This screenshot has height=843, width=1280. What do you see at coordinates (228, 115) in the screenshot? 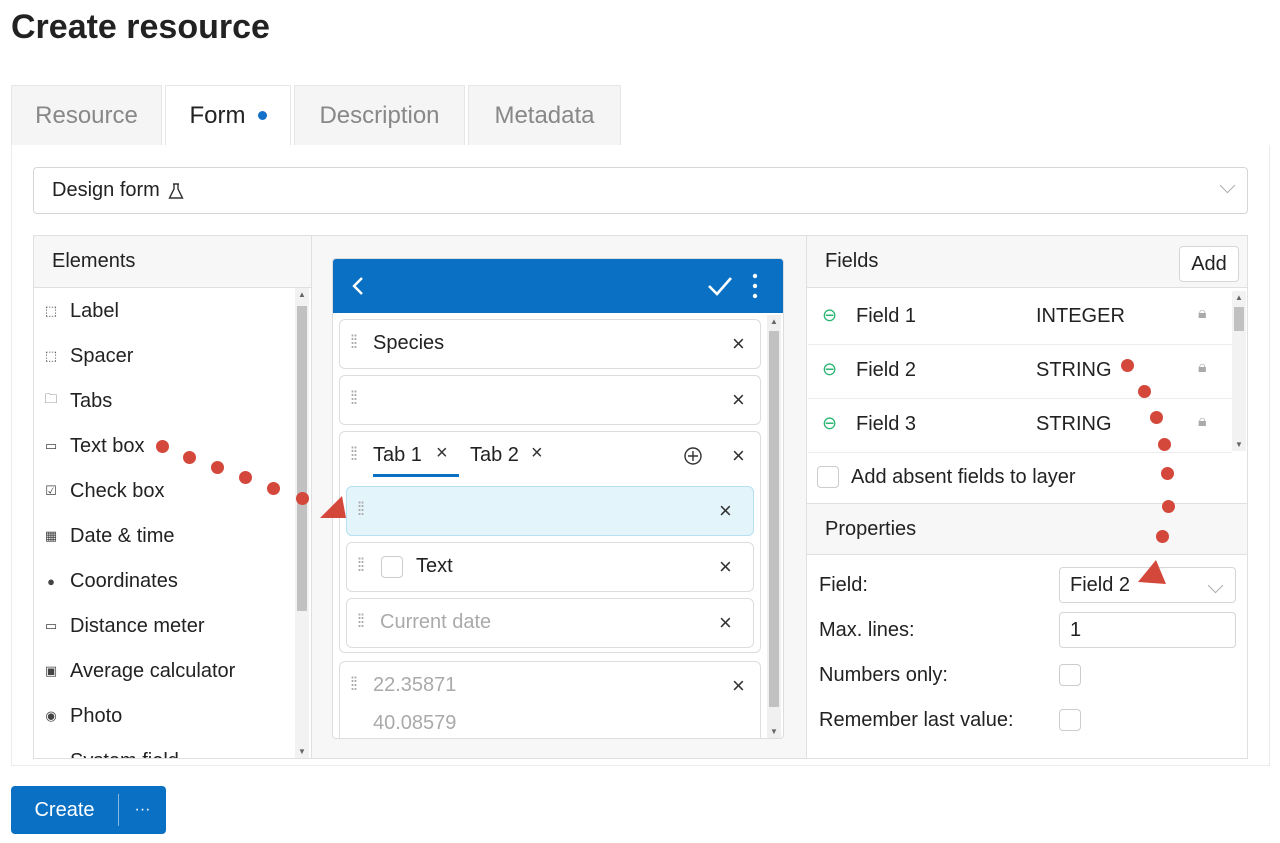
I see `tab-form: Form` at bounding box center [228, 115].